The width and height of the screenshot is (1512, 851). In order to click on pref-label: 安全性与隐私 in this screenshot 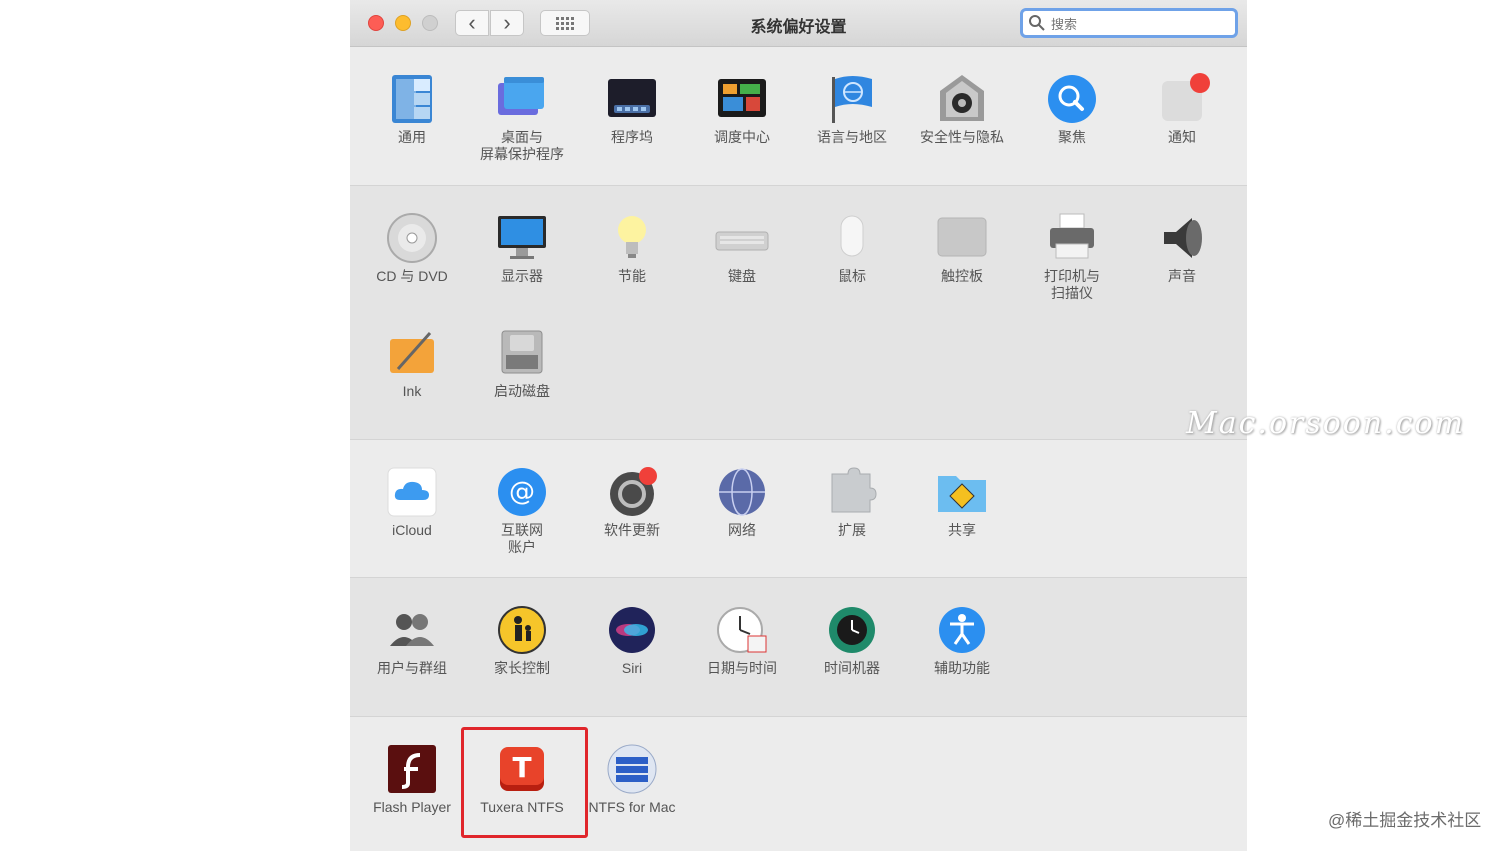, I will do `click(962, 137)`.